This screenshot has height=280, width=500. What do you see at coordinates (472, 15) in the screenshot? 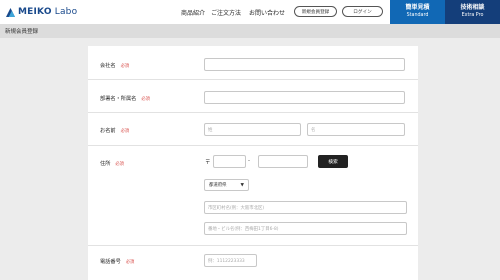
I see `tech-consult-sub: Extra Pro` at bounding box center [472, 15].